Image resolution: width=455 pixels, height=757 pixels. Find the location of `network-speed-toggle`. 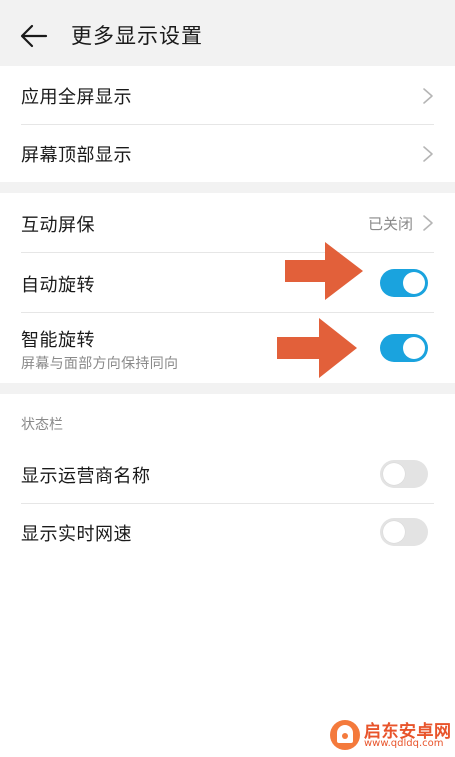

network-speed-toggle is located at coordinates (404, 532).